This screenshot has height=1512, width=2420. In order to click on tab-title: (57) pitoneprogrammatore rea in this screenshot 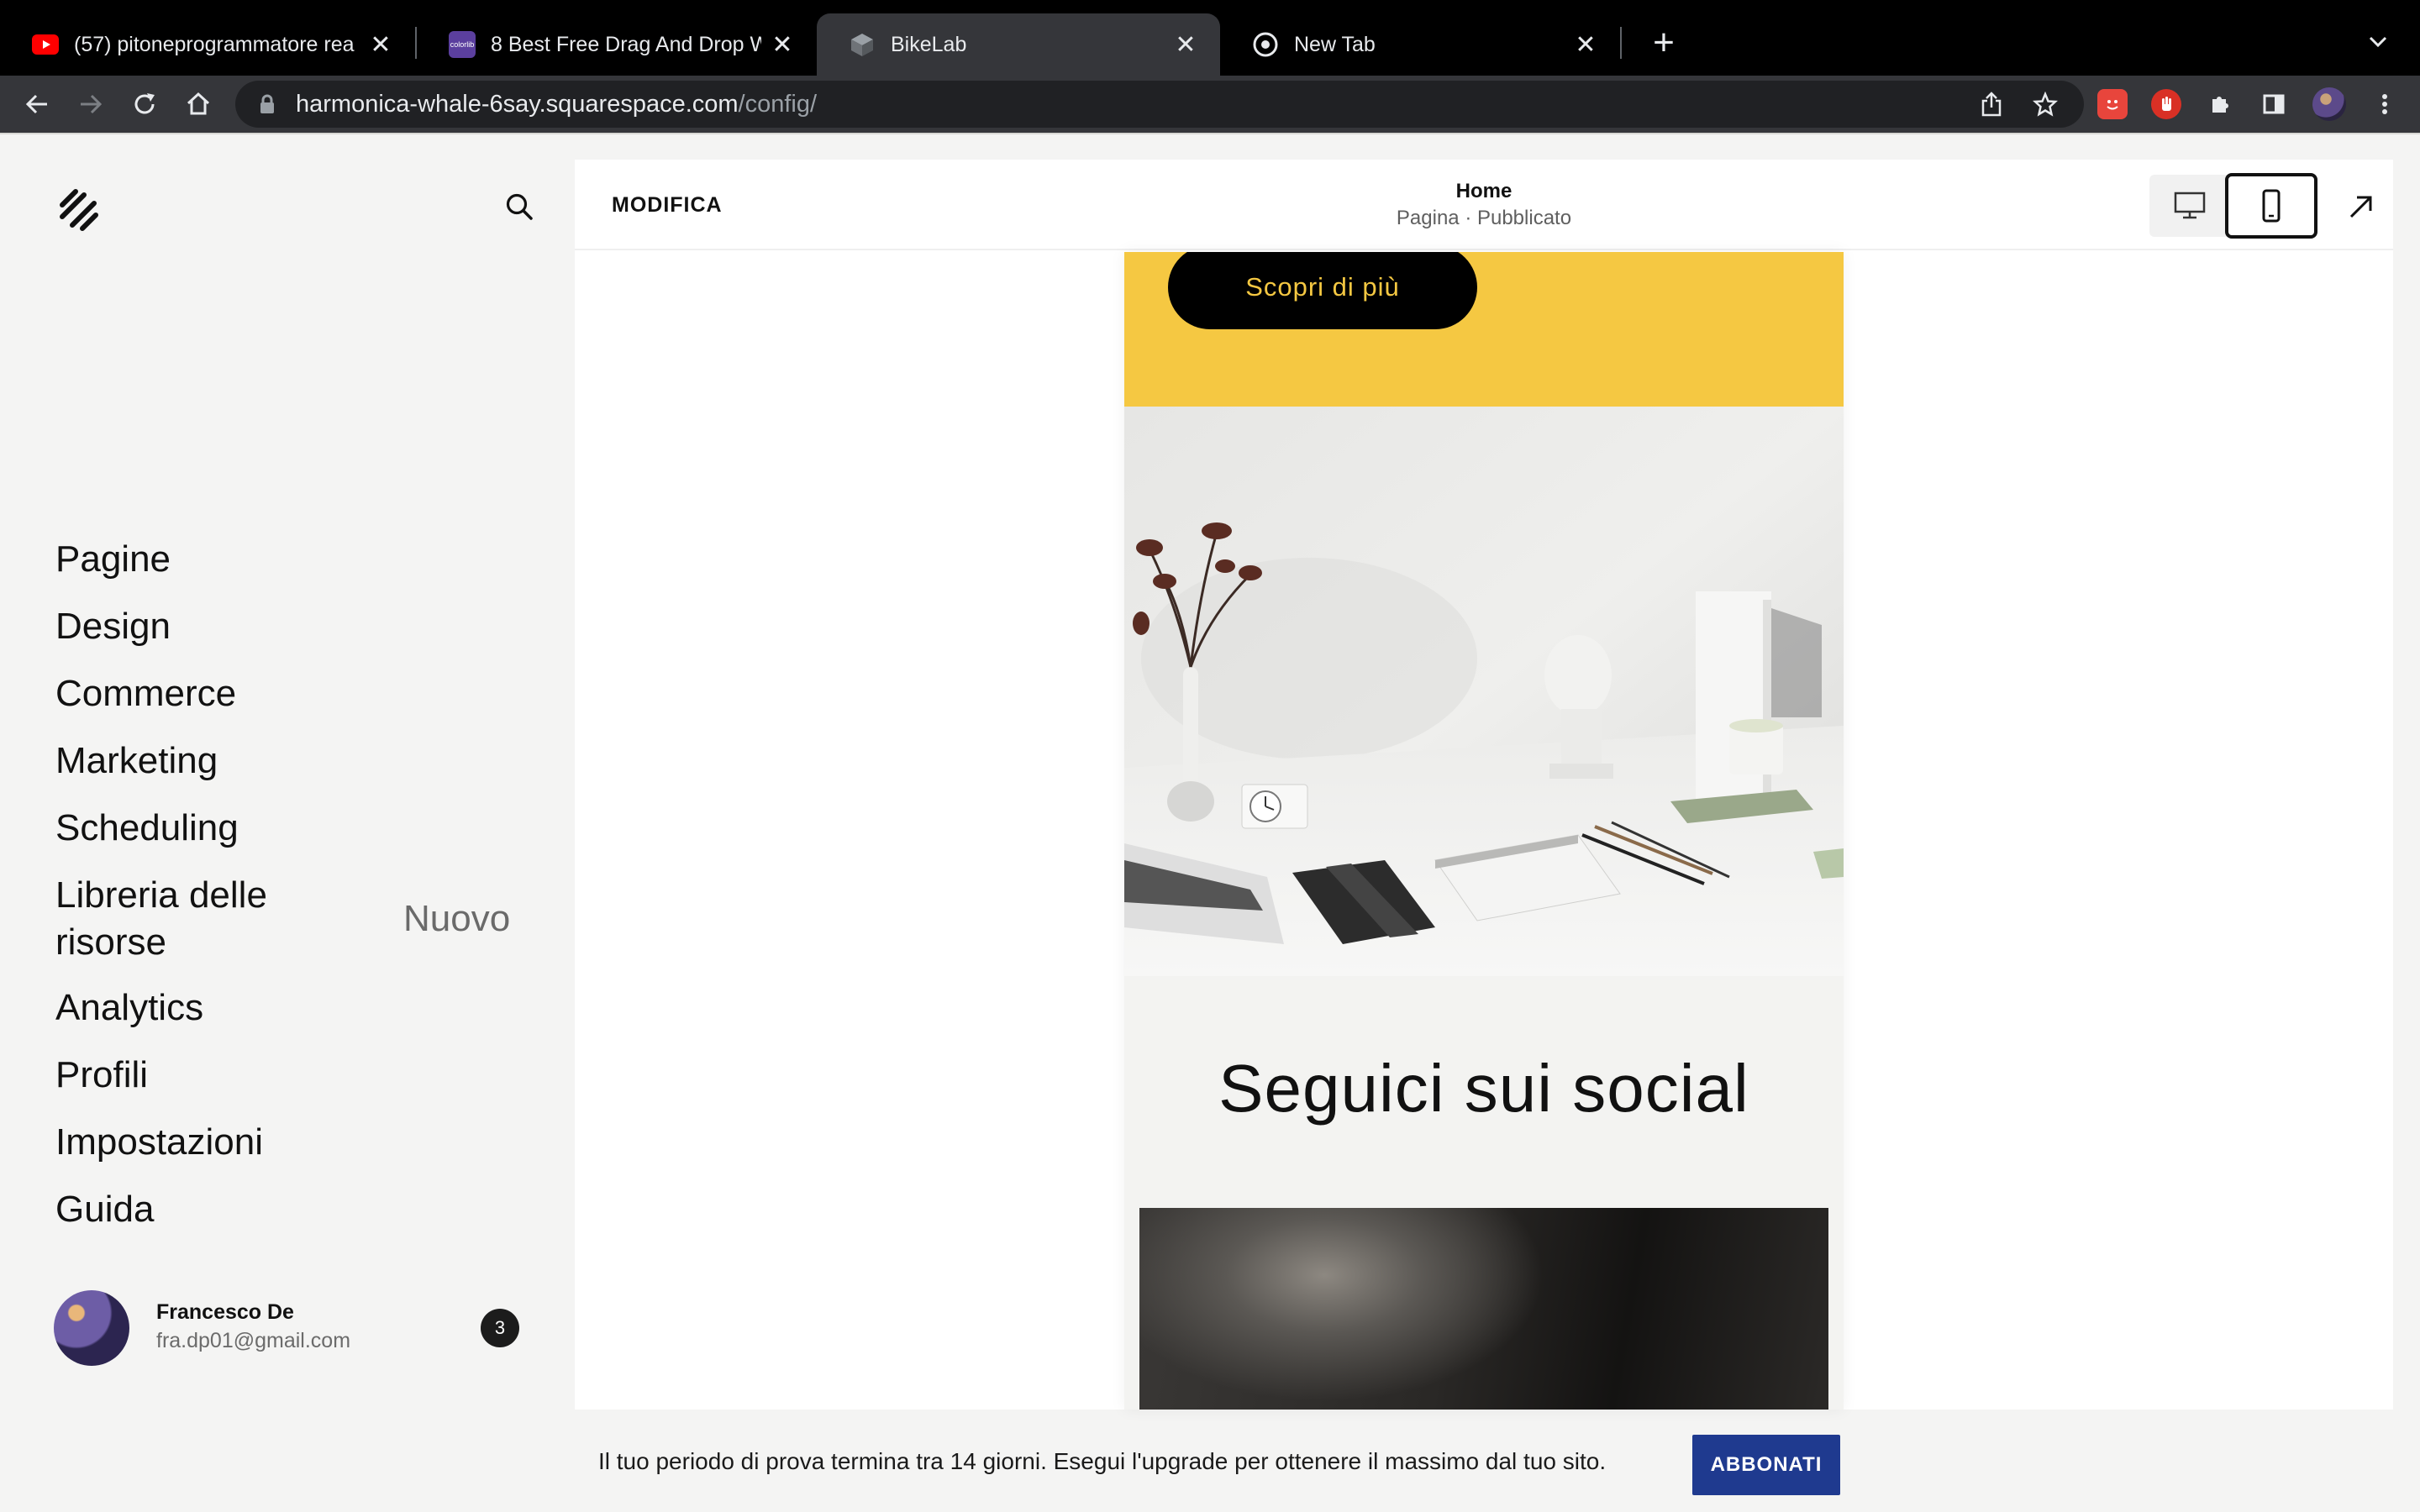, I will do `click(214, 44)`.